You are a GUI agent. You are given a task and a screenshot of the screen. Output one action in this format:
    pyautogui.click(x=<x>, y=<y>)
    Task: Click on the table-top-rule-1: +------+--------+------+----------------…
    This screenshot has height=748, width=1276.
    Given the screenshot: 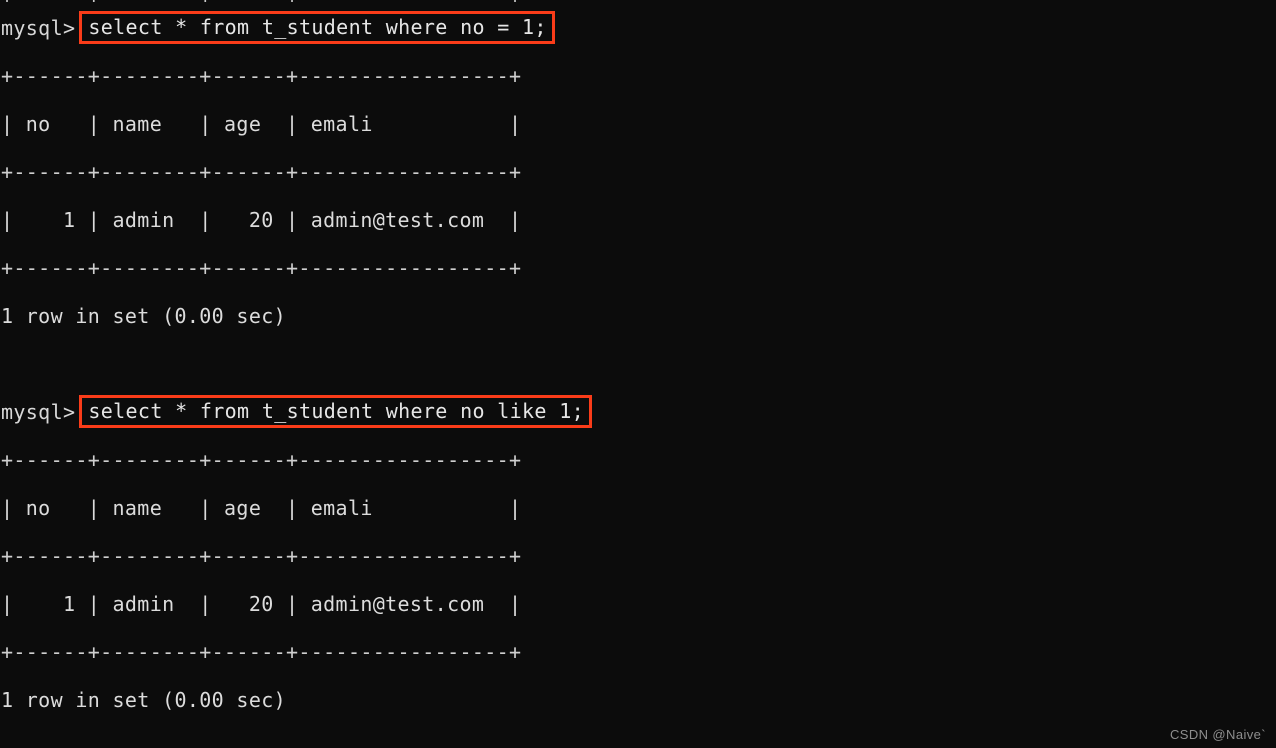 What is the action you would take?
    pyautogui.click(x=261, y=76)
    